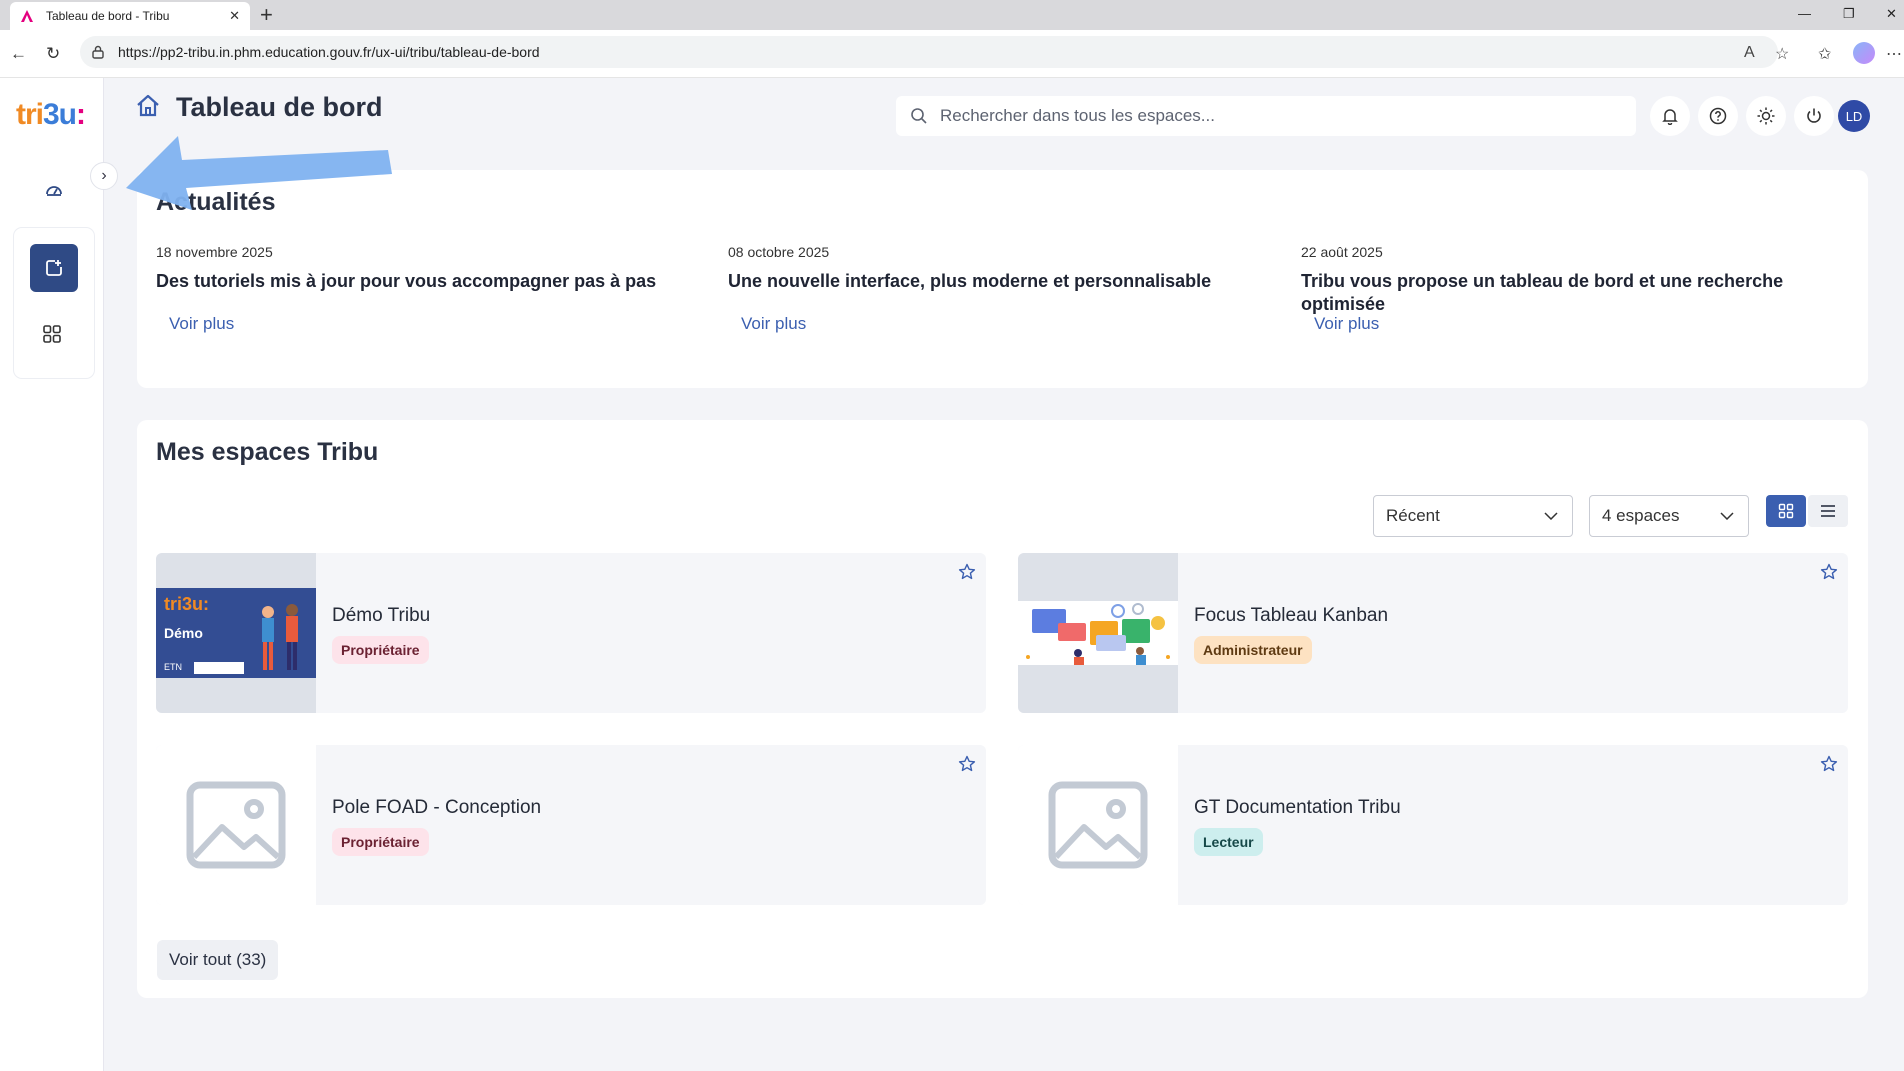 The height and width of the screenshot is (1071, 1904). Describe the element at coordinates (952, 15) in the screenshot. I see `browser-tab-bar: Tableau de bord - Tribu ✕ + — ❐ ✕` at that location.